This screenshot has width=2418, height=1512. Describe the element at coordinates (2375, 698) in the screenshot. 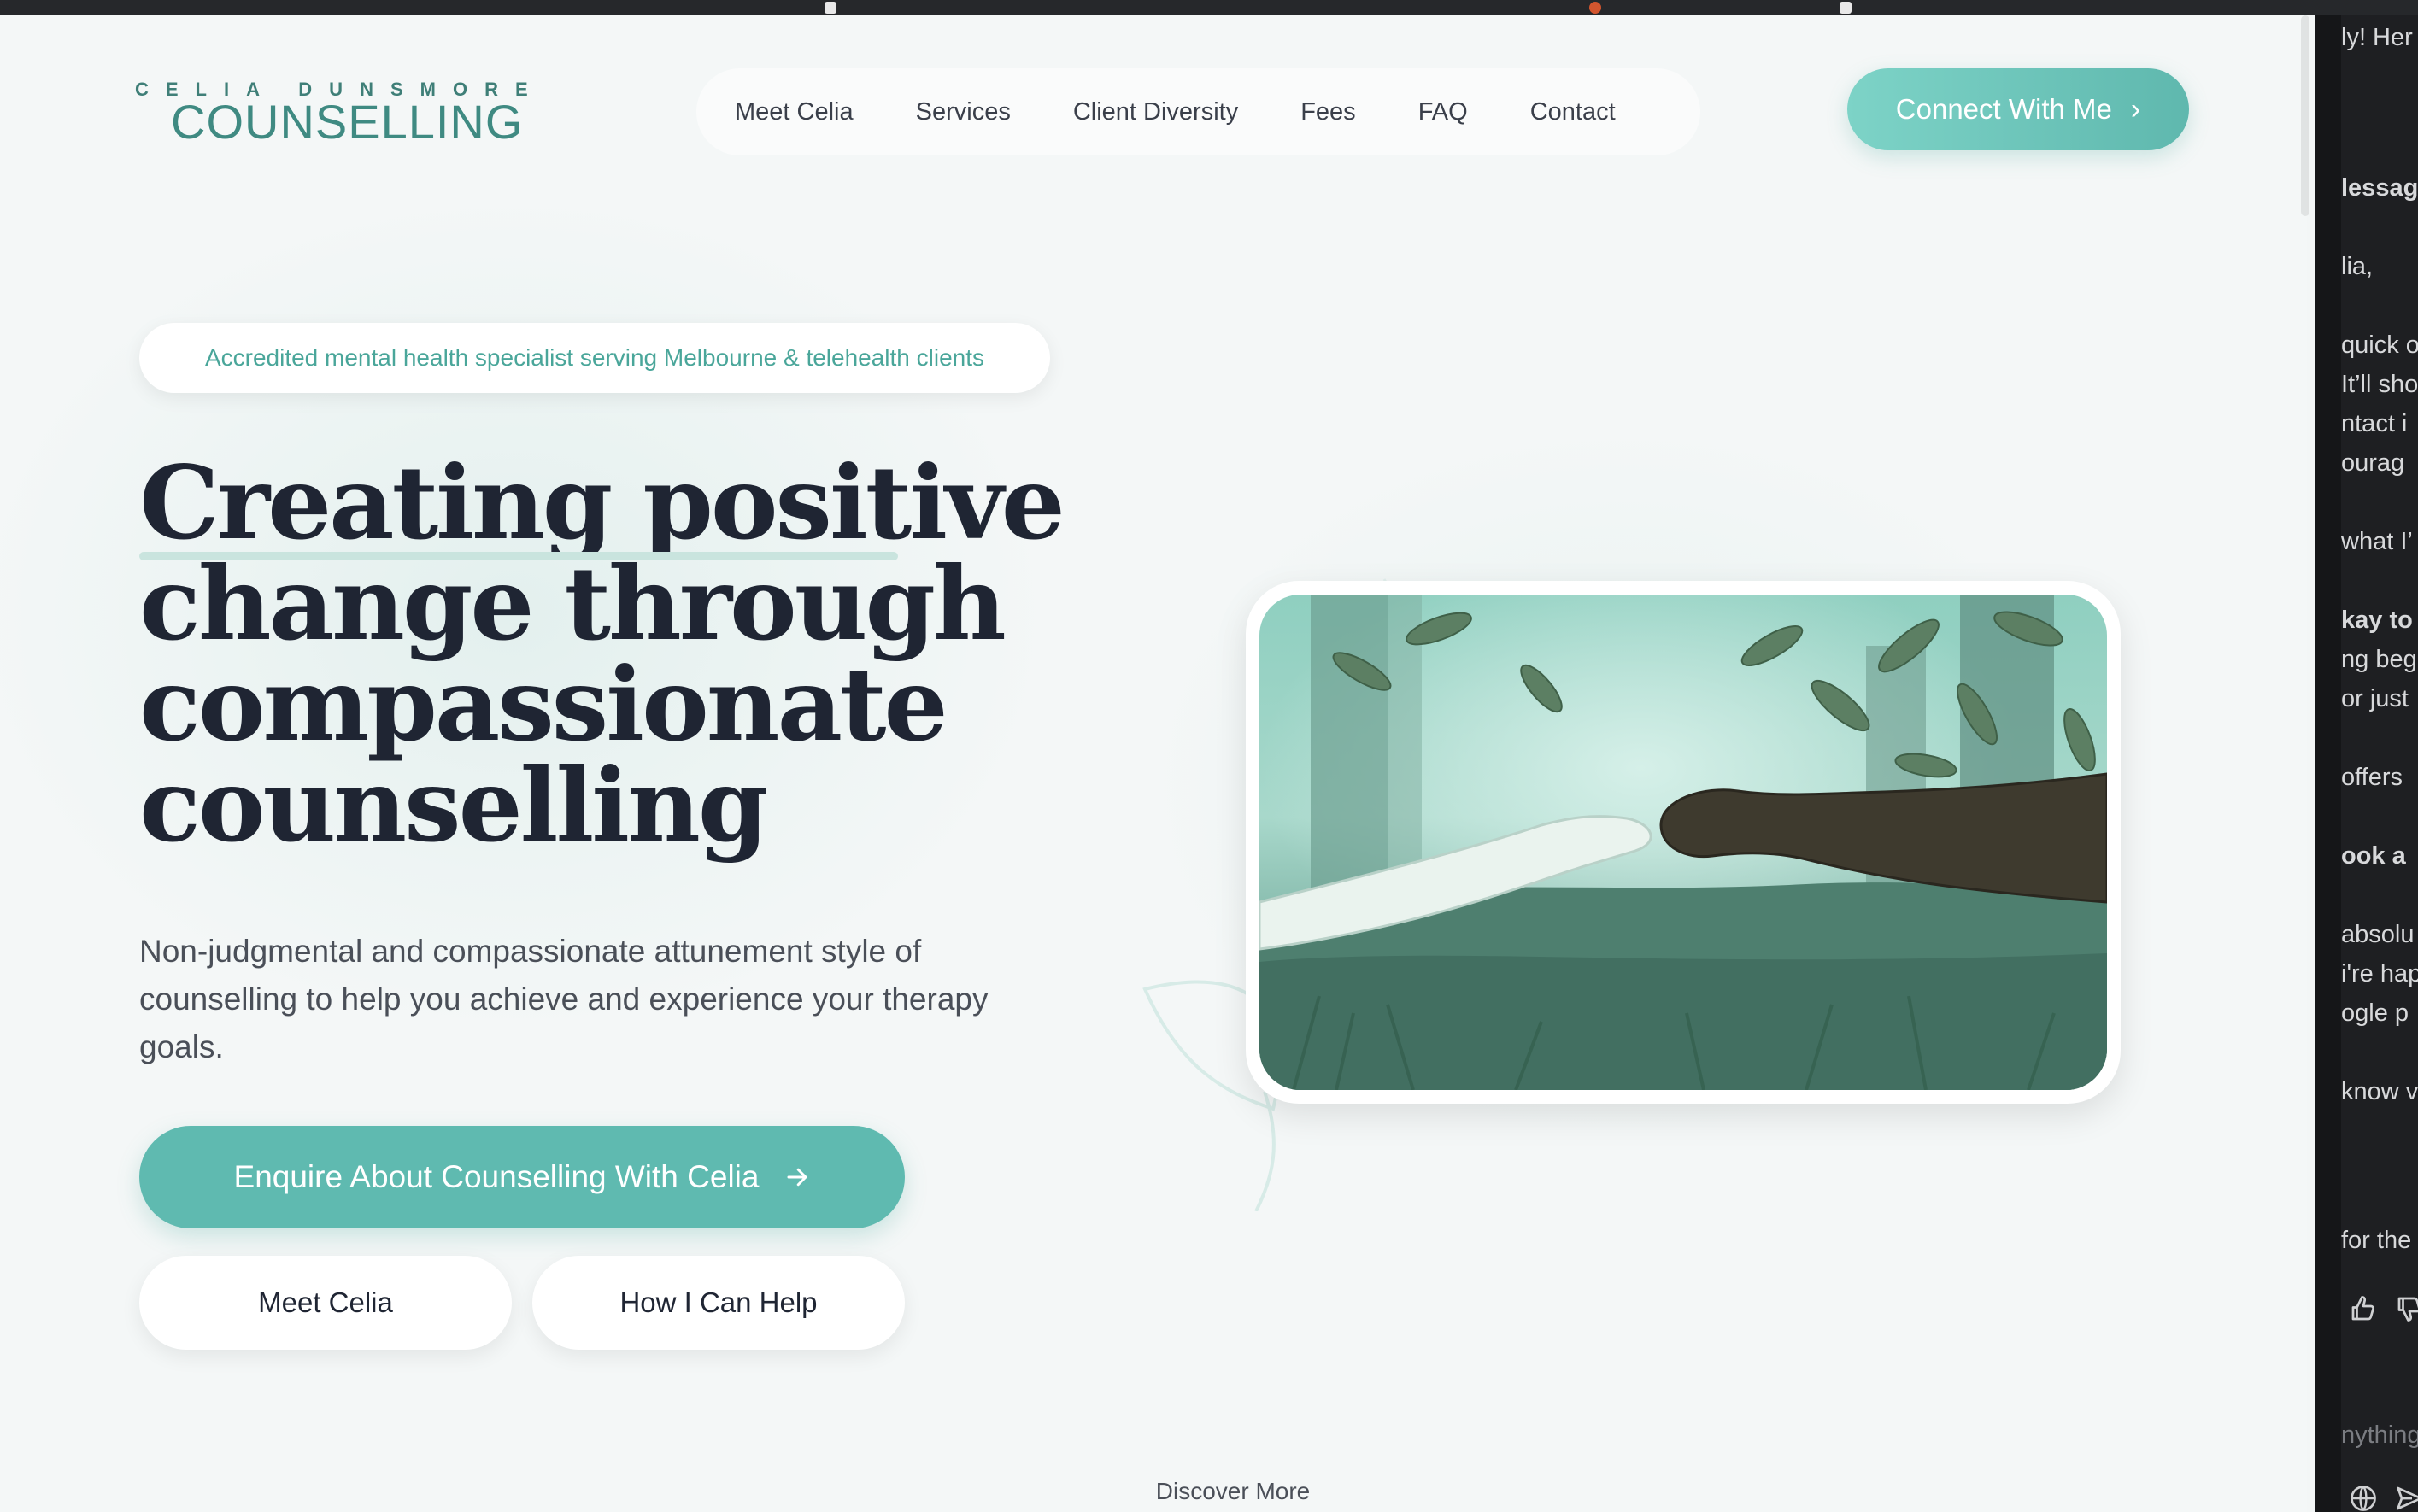

I see `chat-text-line: or just` at that location.